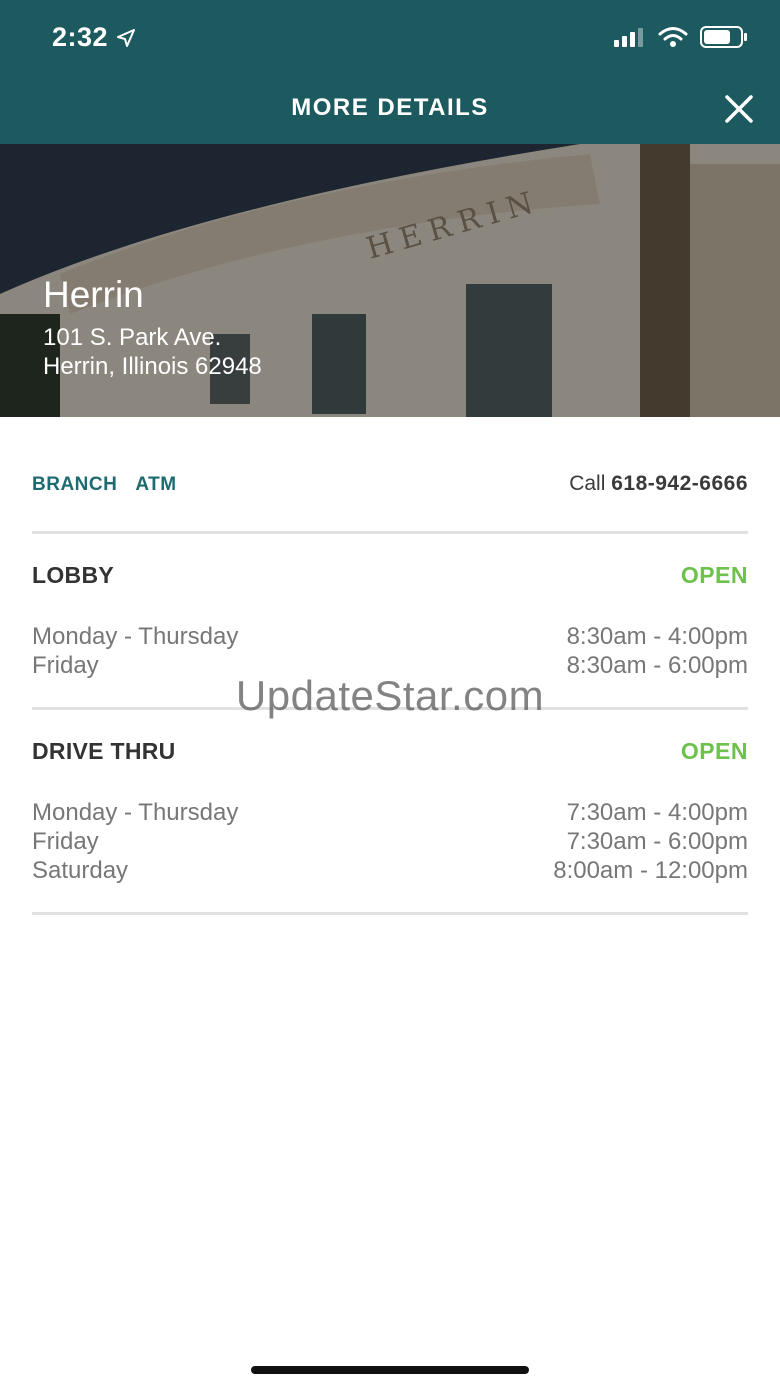  What do you see at coordinates (714, 751) in the screenshot?
I see `drive-thru-status-badge: OPEN` at bounding box center [714, 751].